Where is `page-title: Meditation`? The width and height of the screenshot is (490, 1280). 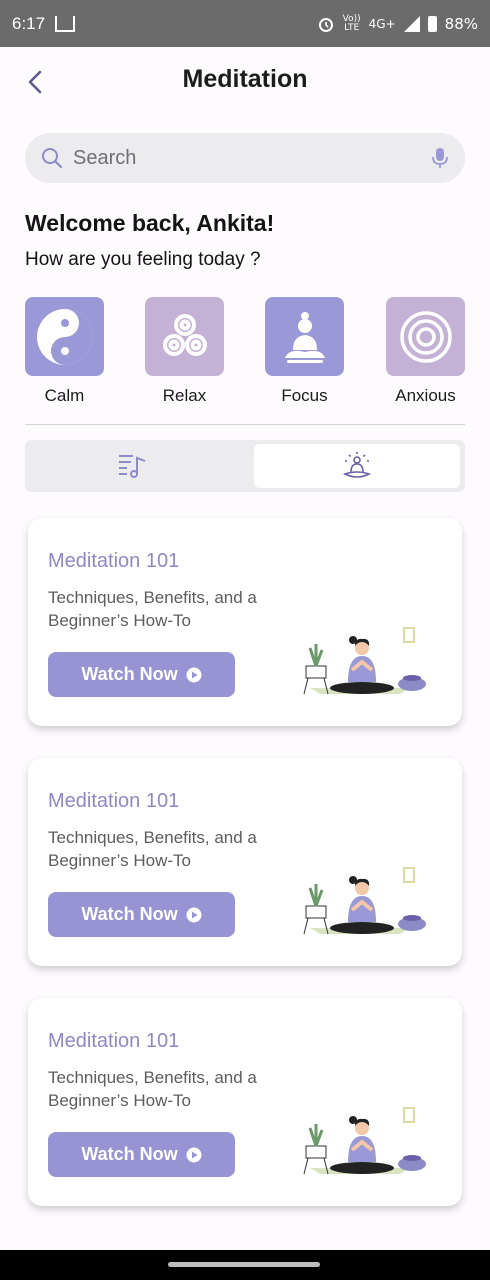 page-title: Meditation is located at coordinates (245, 79).